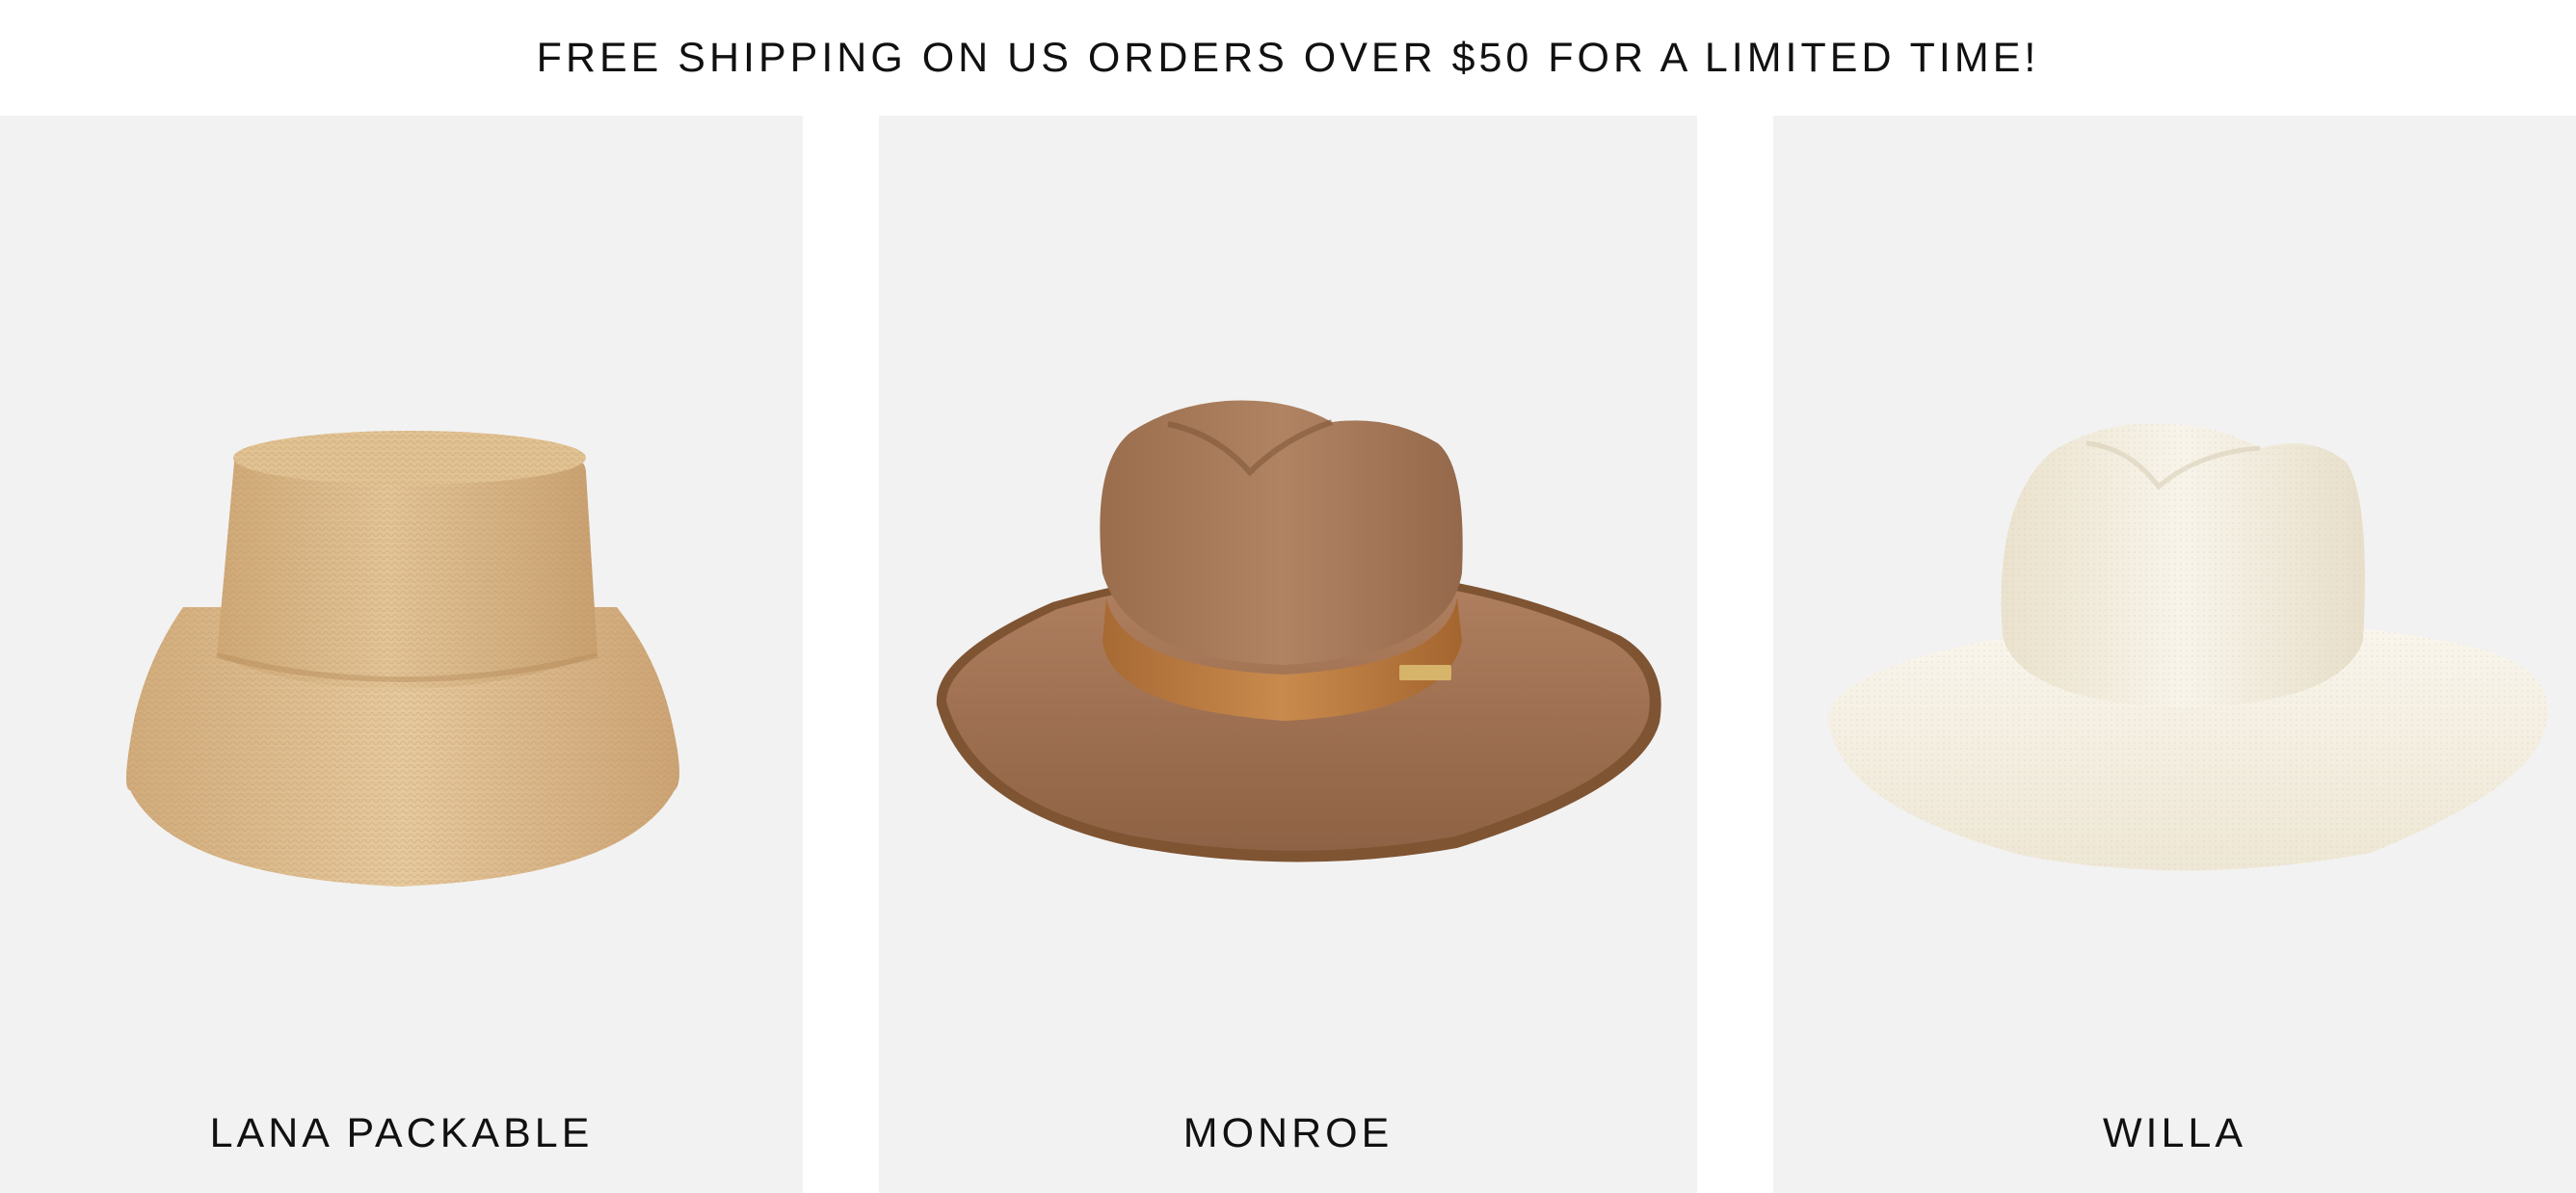 The height and width of the screenshot is (1193, 2576). What do you see at coordinates (1288, 1133) in the screenshot?
I see `product-title: MONROE` at bounding box center [1288, 1133].